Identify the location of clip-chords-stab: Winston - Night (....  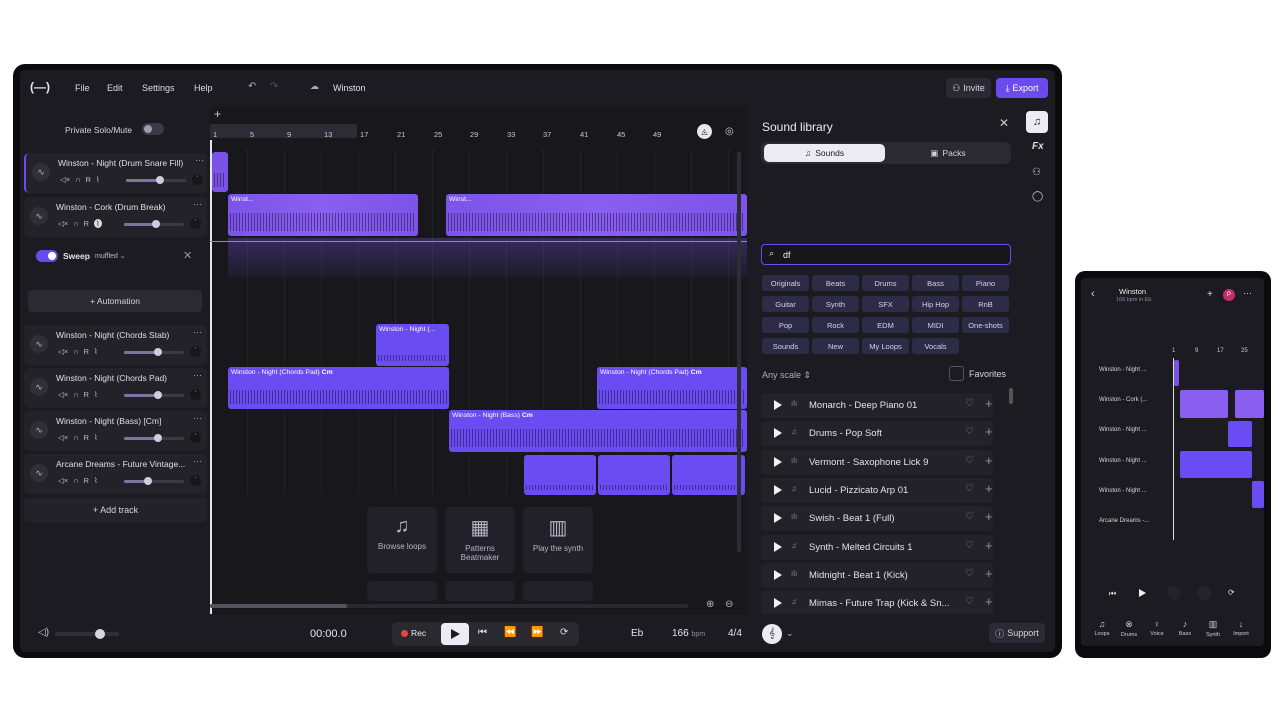
(412, 345).